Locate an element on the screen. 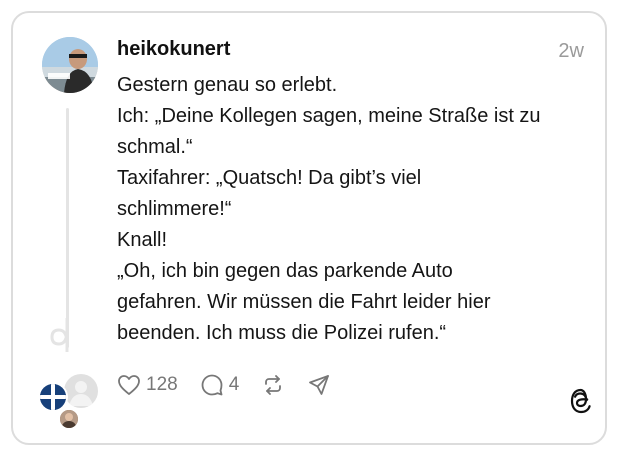 This screenshot has height=457, width=620. threads-logo-icon is located at coordinates (581, 401).